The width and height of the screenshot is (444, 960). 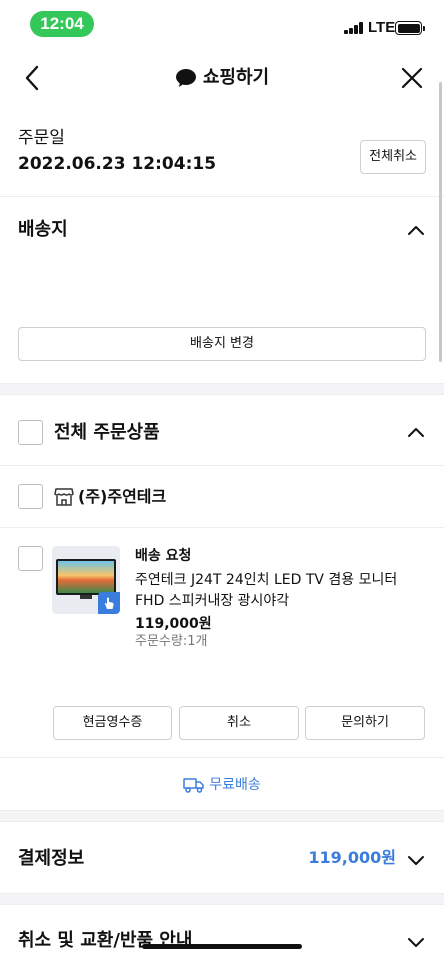 I want to click on network-label: LTE, so click(x=382, y=27).